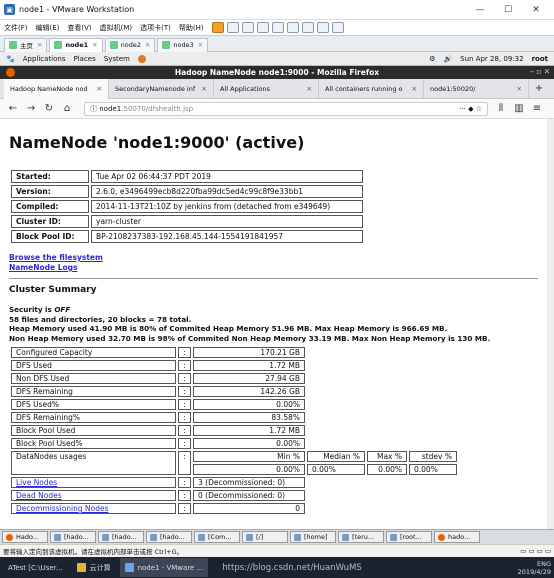  What do you see at coordinates (501, 108) in the screenshot?
I see `library-icon: ⫴` at bounding box center [501, 108].